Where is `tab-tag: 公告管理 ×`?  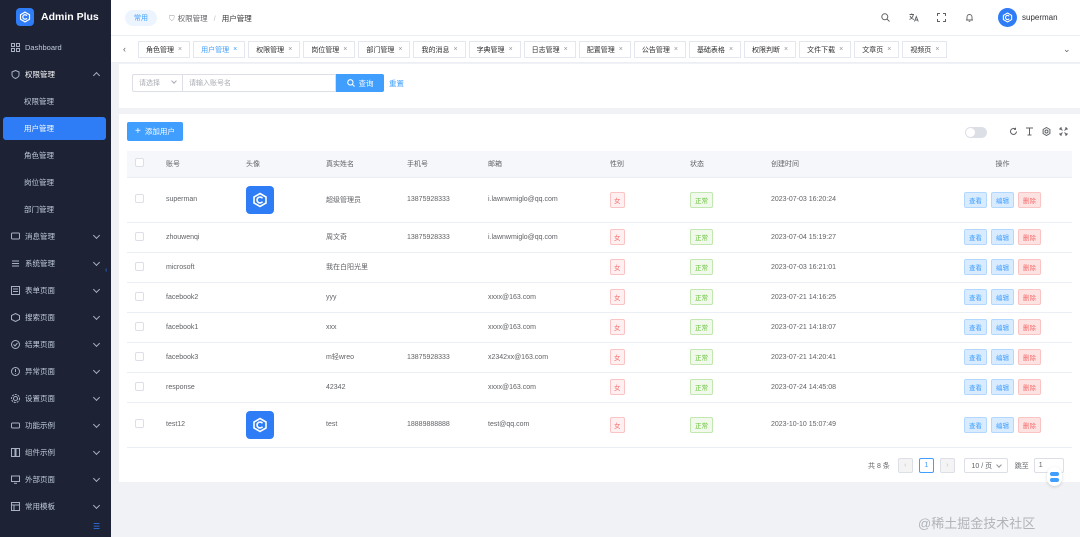 tab-tag: 公告管理 × is located at coordinates (659, 49).